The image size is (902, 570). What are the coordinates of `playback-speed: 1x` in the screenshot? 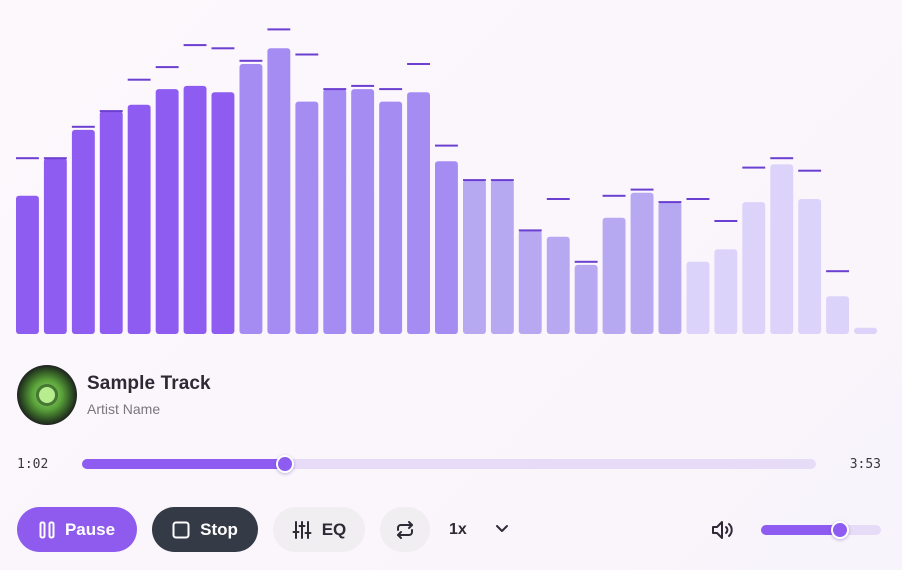 It's located at (458, 530).